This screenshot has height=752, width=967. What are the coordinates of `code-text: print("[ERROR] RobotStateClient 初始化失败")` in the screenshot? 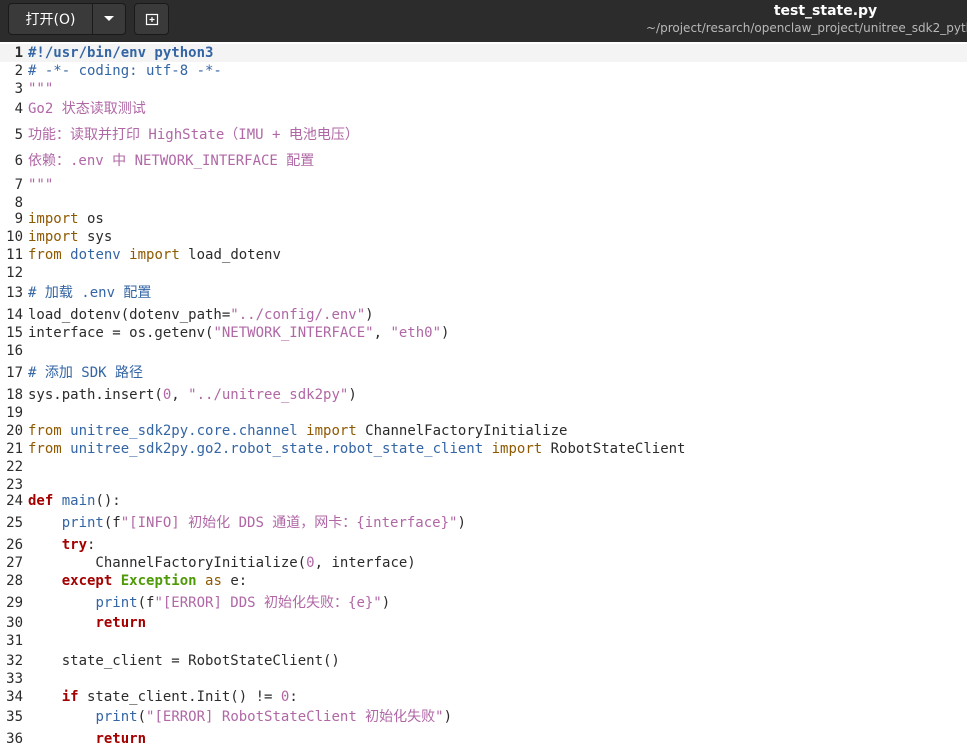 It's located at (240, 717).